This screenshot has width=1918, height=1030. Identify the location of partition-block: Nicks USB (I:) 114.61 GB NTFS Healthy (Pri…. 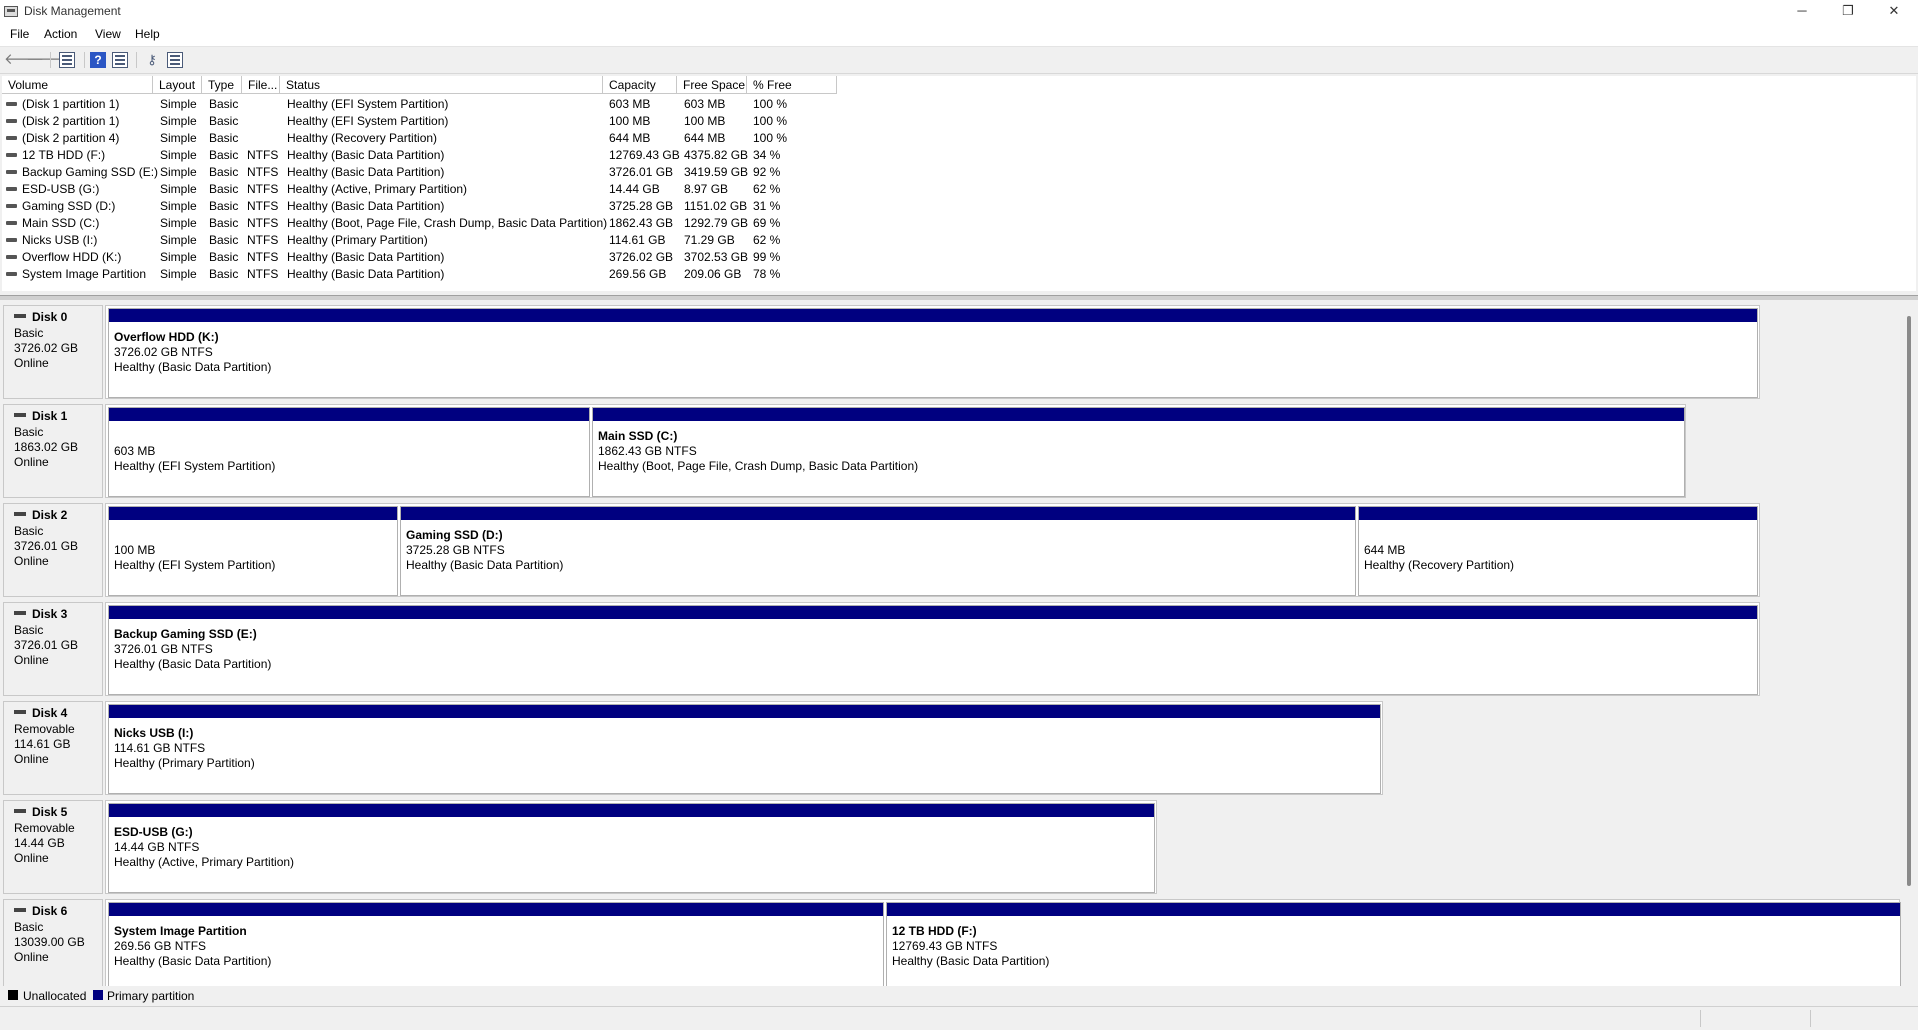
(744, 749).